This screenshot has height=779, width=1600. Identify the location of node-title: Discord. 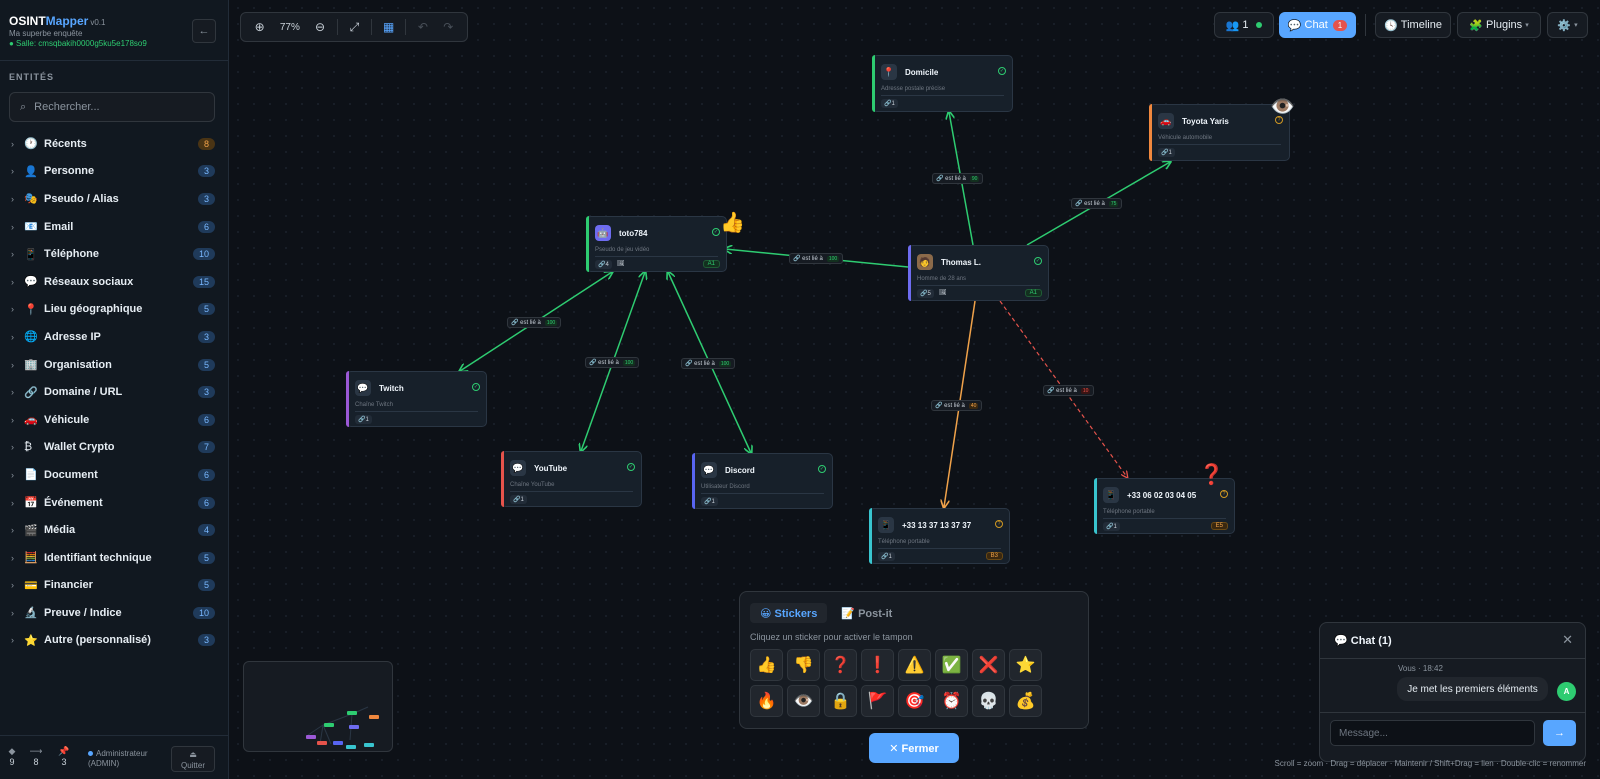
(740, 470).